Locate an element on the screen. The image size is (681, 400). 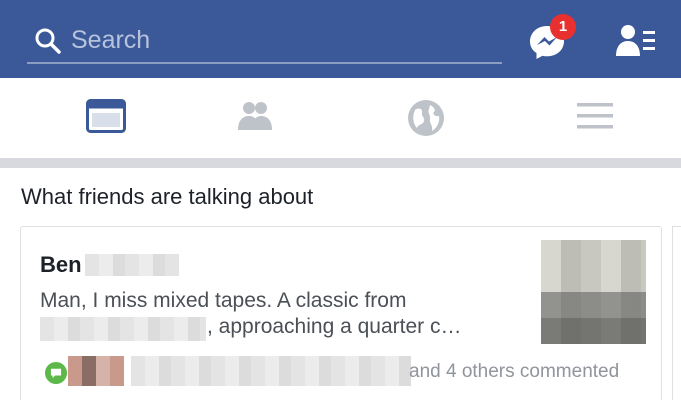
commenters-summary: and 4 others commented is located at coordinates (514, 372).